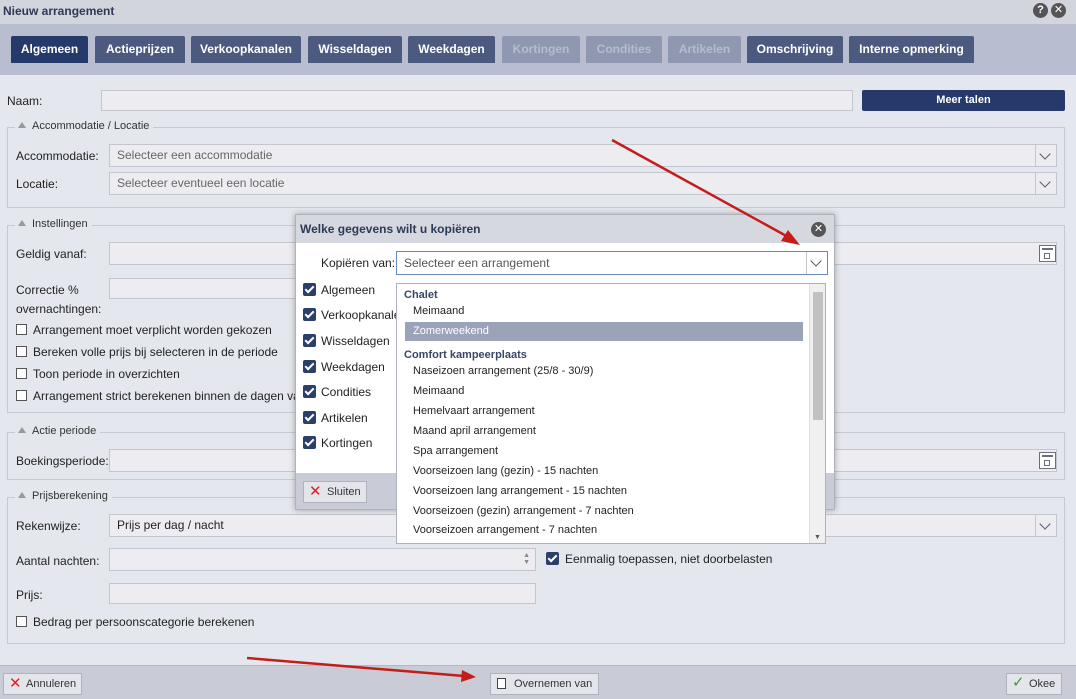 Image resolution: width=1076 pixels, height=699 pixels. I want to click on locatie-label: Locatie:, so click(37, 184).